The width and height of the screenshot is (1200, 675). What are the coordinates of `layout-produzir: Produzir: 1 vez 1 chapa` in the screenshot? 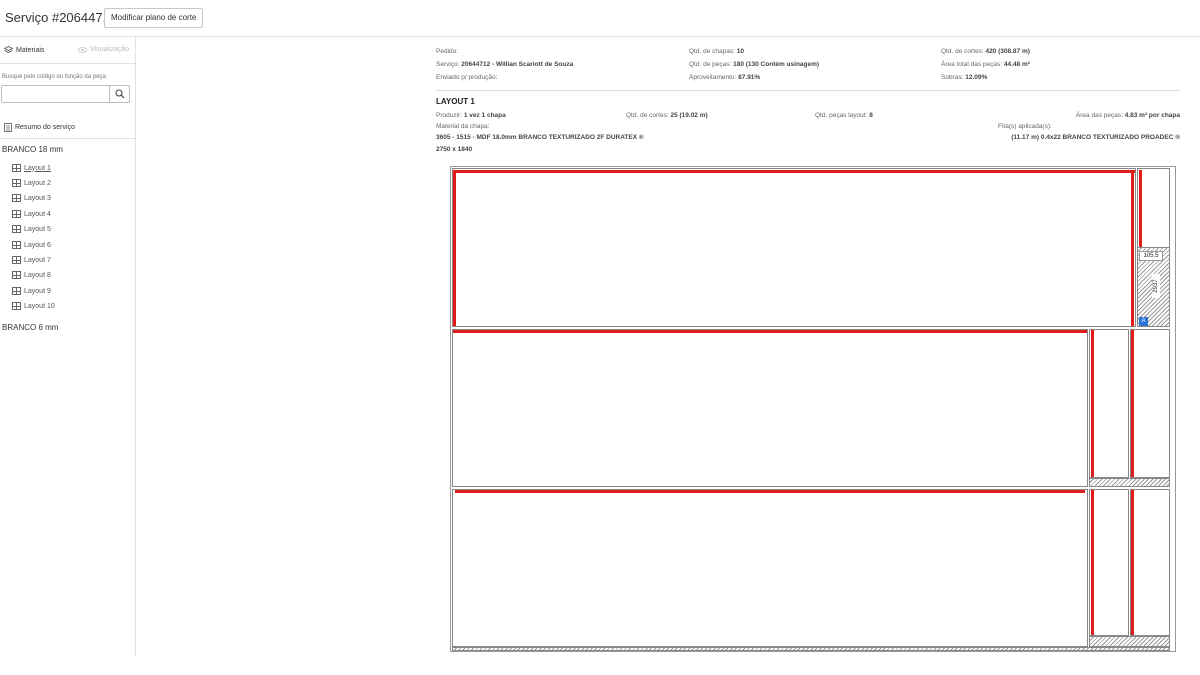 It's located at (471, 115).